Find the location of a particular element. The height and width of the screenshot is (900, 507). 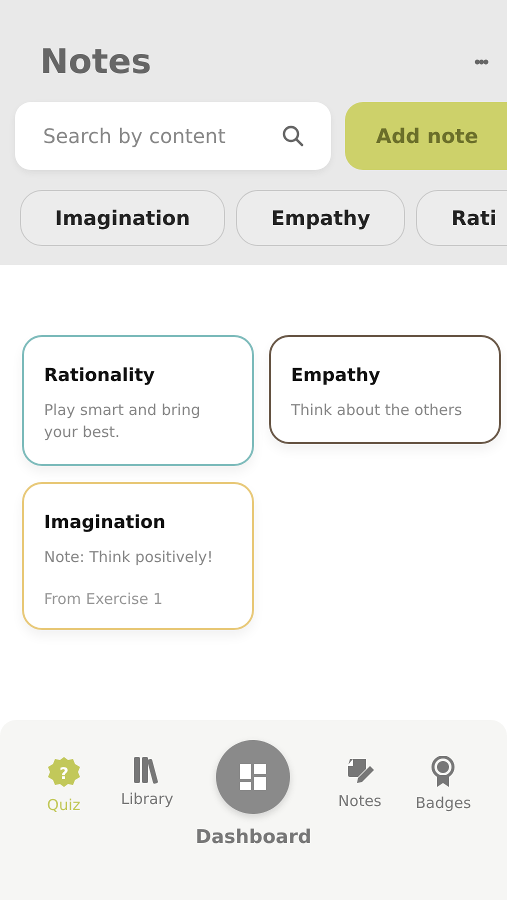

note-title: Empathy is located at coordinates (336, 375).